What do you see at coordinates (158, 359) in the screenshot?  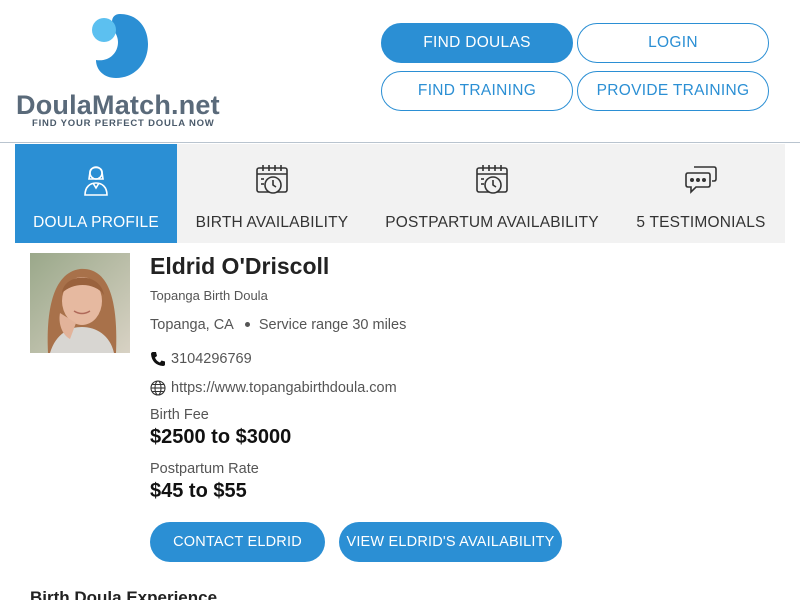 I see `phone-icon` at bounding box center [158, 359].